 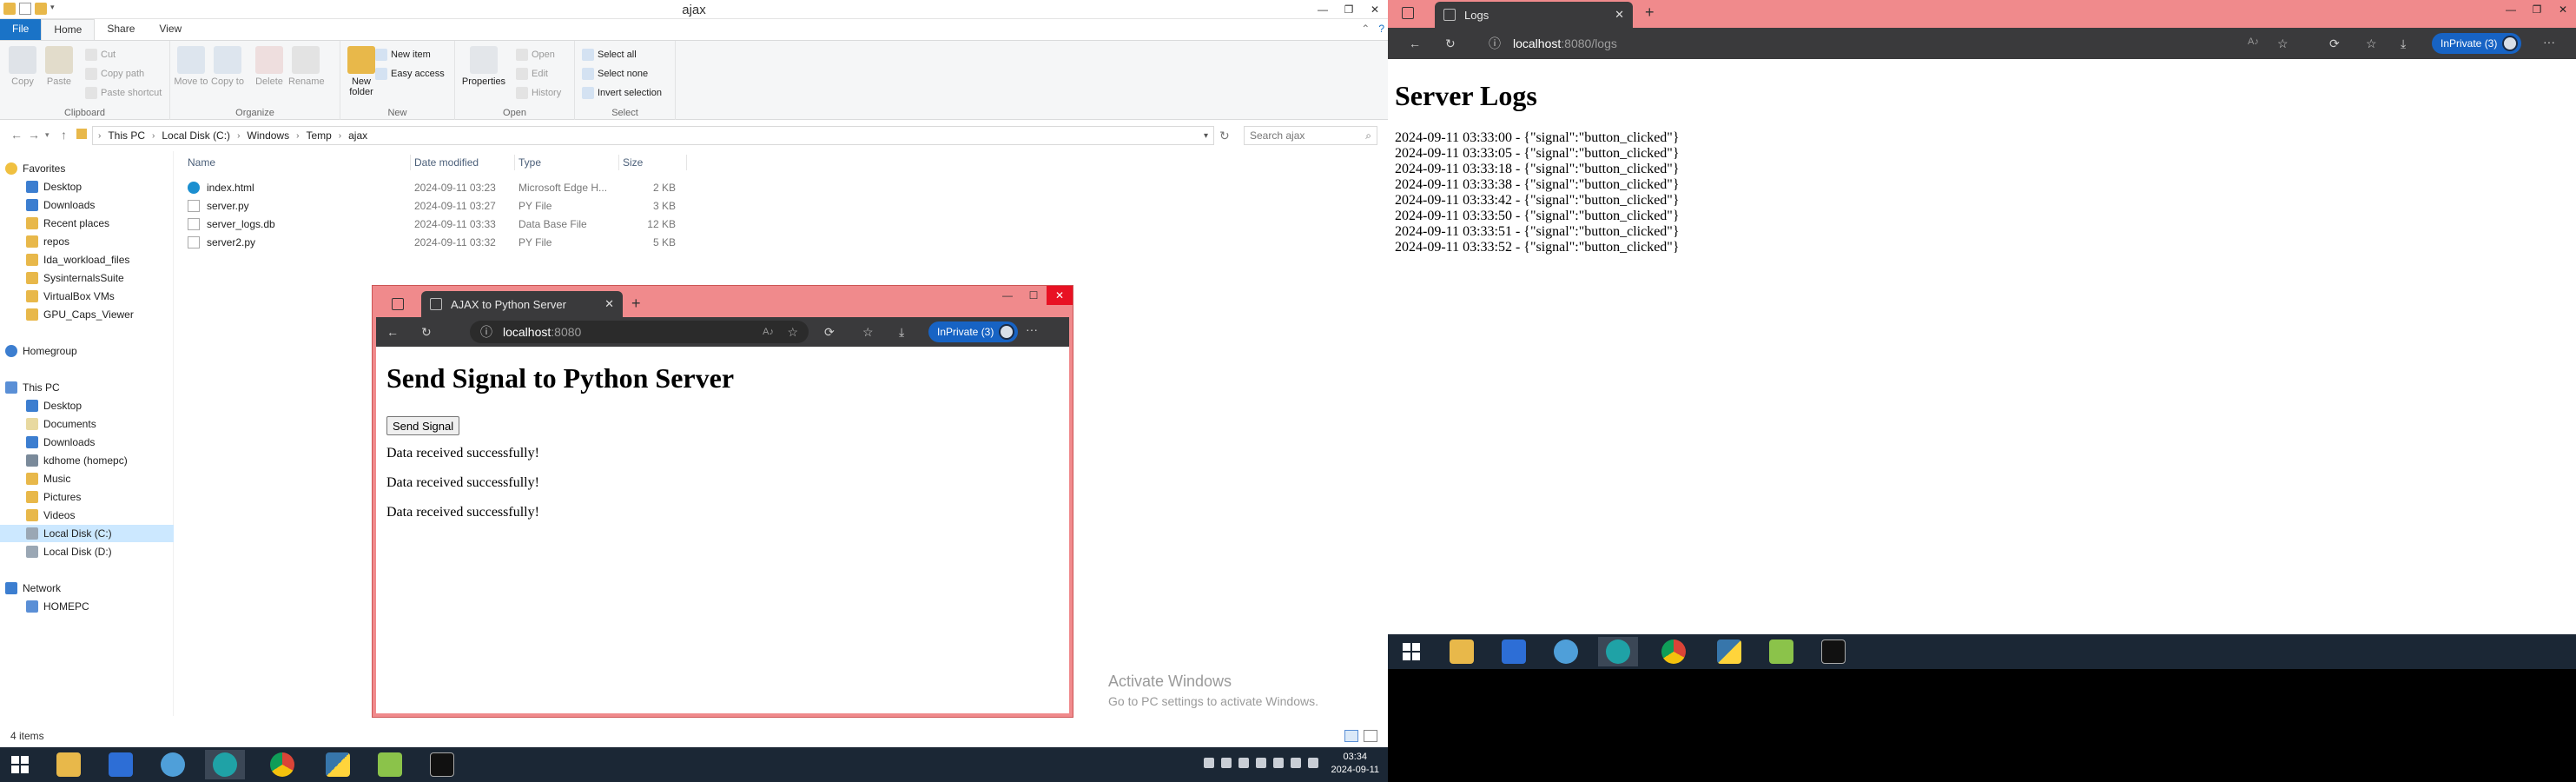 I want to click on column-header-size: Size, so click(x=633, y=163).